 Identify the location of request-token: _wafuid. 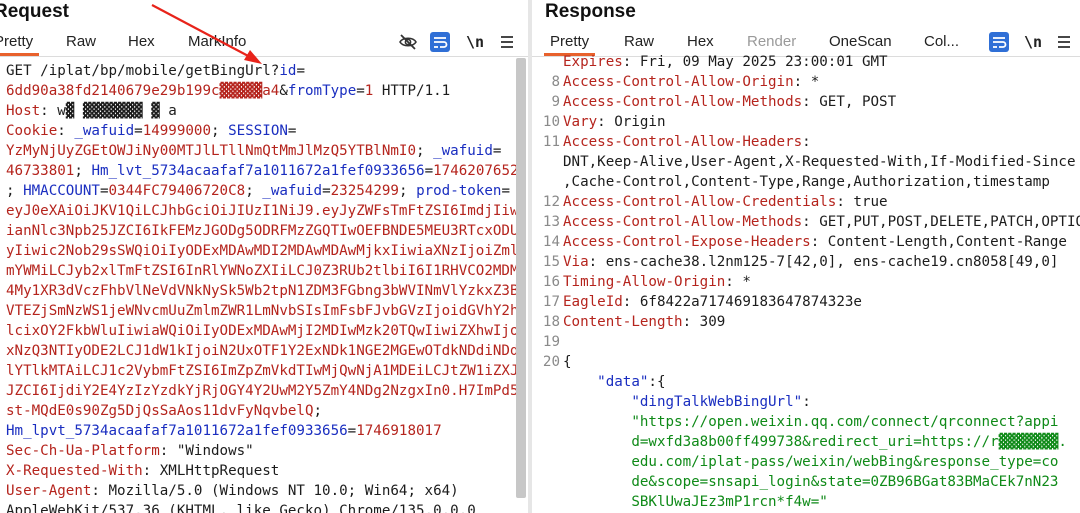
(463, 151).